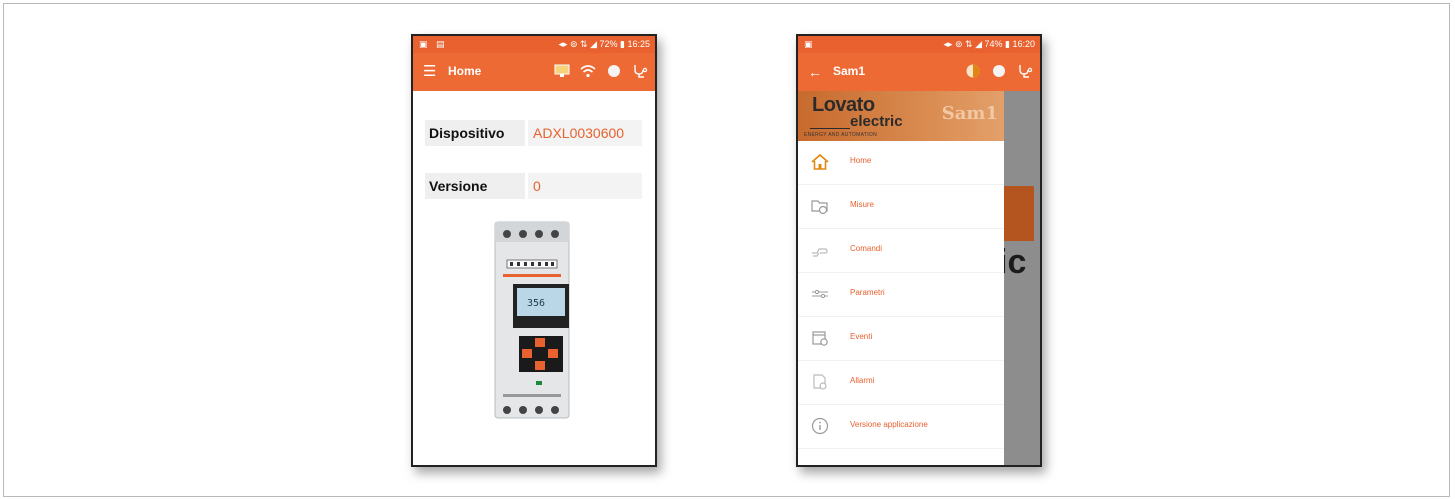  I want to click on menu-item-label: Eventi, so click(861, 336).